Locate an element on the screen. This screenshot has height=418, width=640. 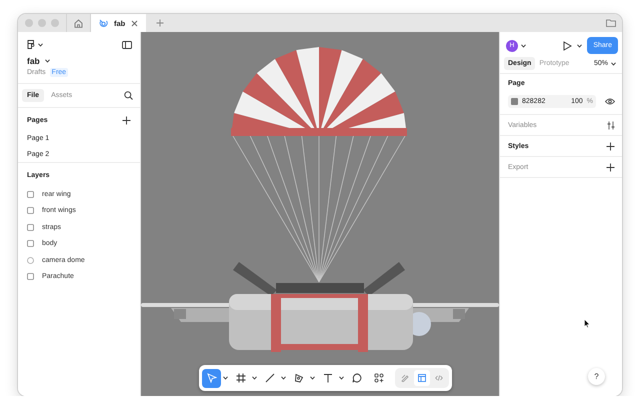
actions-icon is located at coordinates (379, 378).